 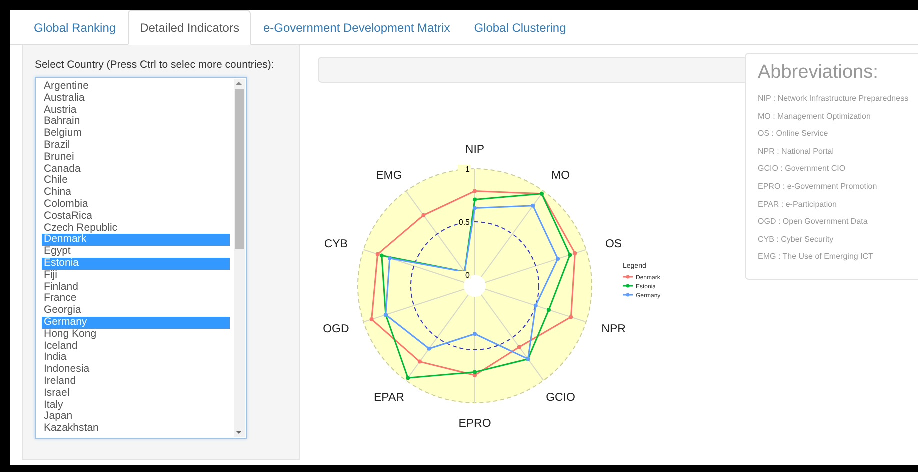 I want to click on list-item: Belgium, so click(x=136, y=134).